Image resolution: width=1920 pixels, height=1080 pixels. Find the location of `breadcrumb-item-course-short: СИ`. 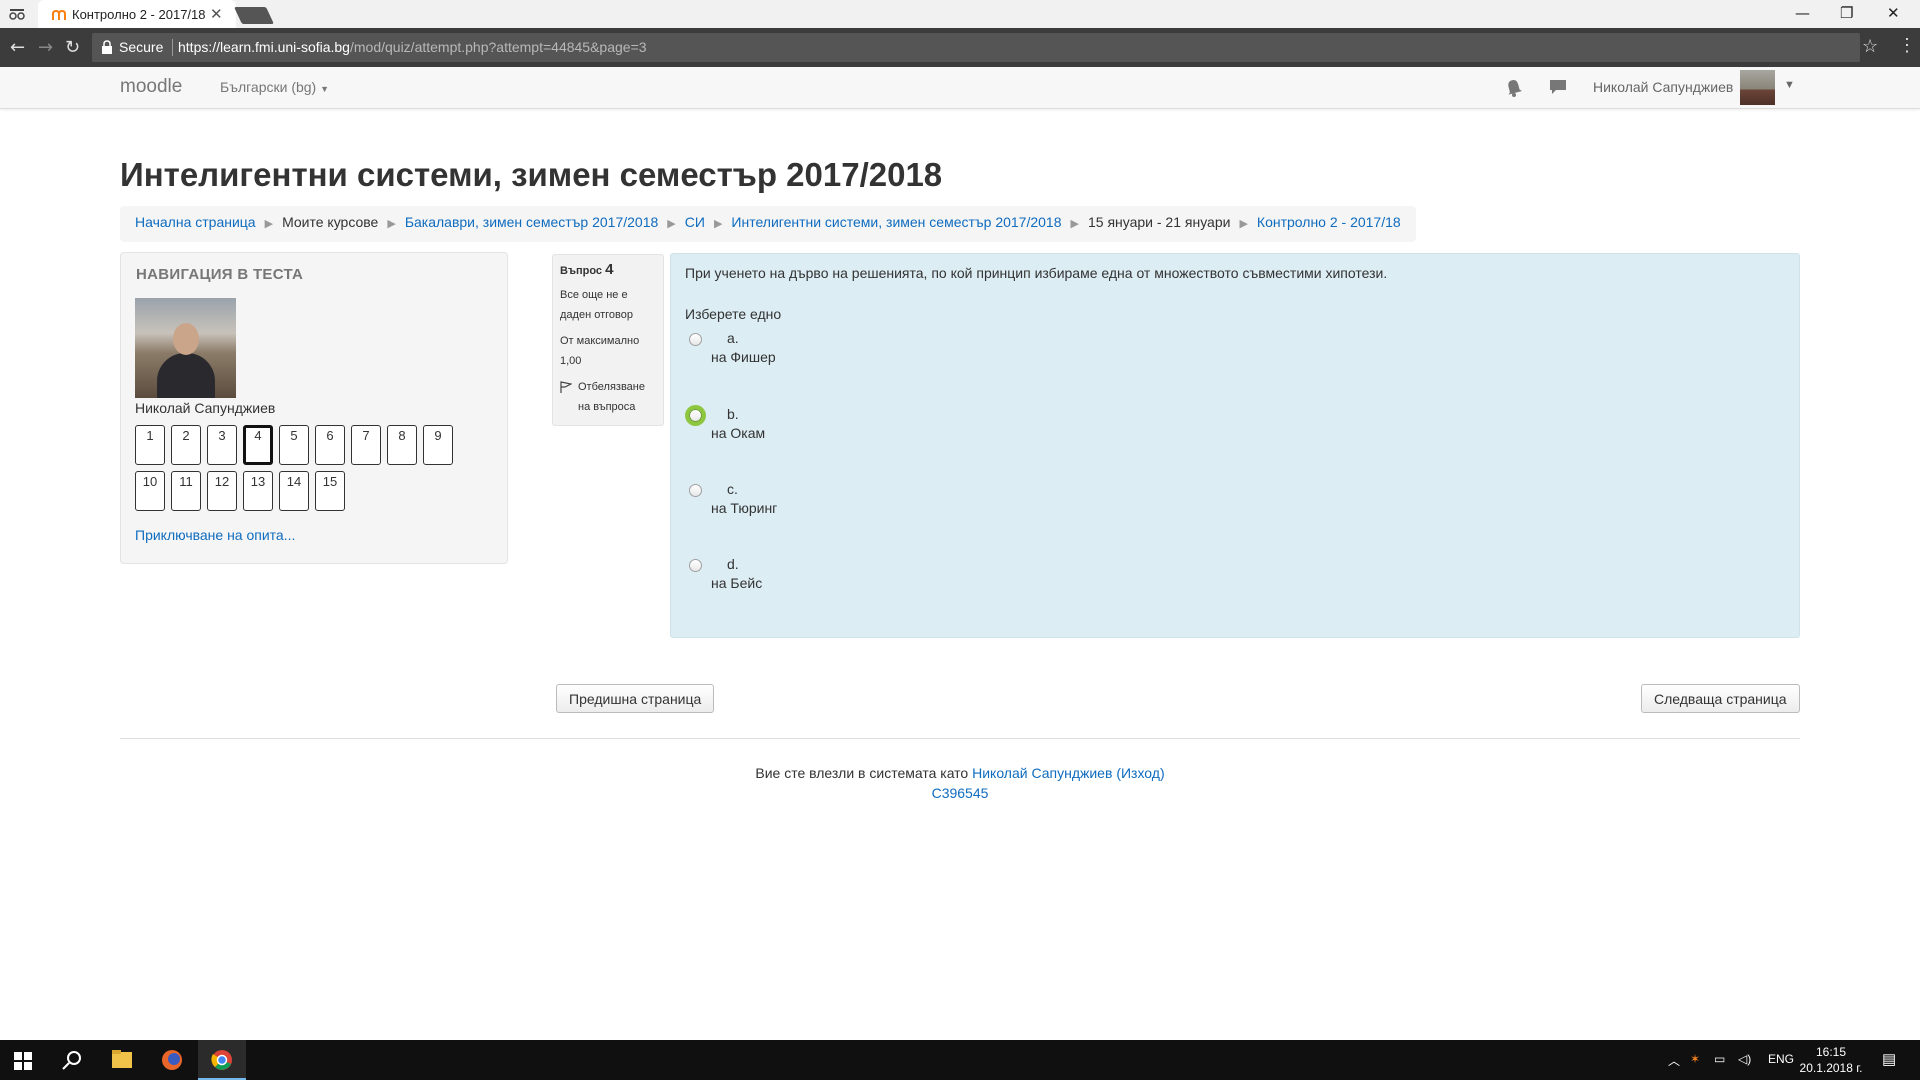

breadcrumb-item-course-short: СИ is located at coordinates (695, 222).